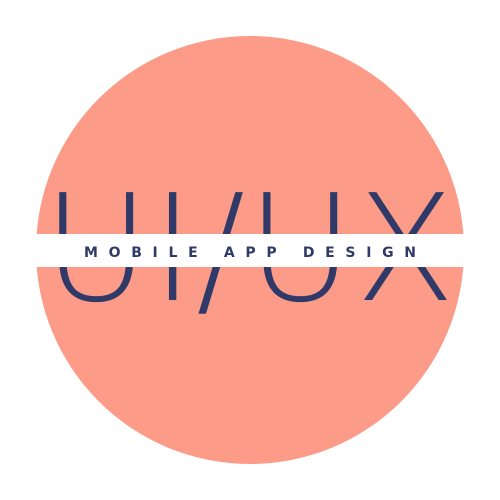 The height and width of the screenshot is (500, 500). What do you see at coordinates (250, 253) in the screenshot?
I see `logo-tagline: MOBILE APP DESIGN` at bounding box center [250, 253].